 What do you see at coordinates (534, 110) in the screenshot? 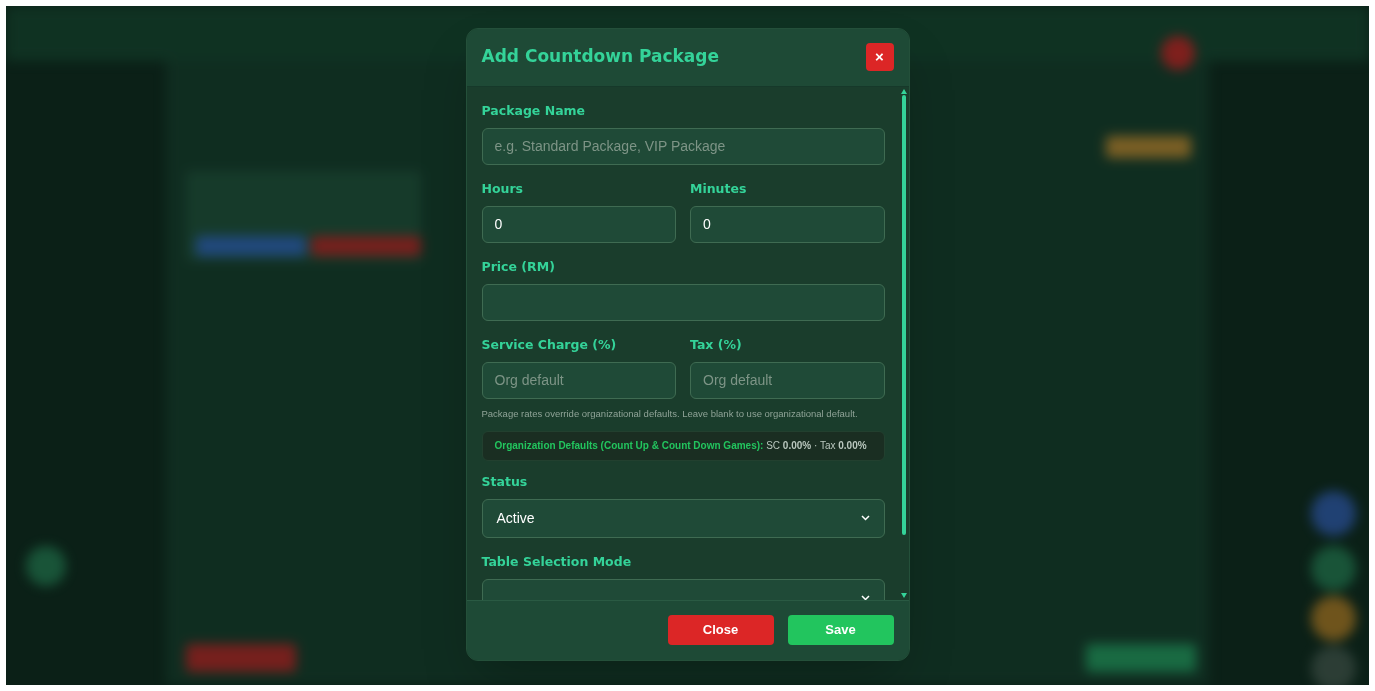
I see `field-label: Package Name` at bounding box center [534, 110].